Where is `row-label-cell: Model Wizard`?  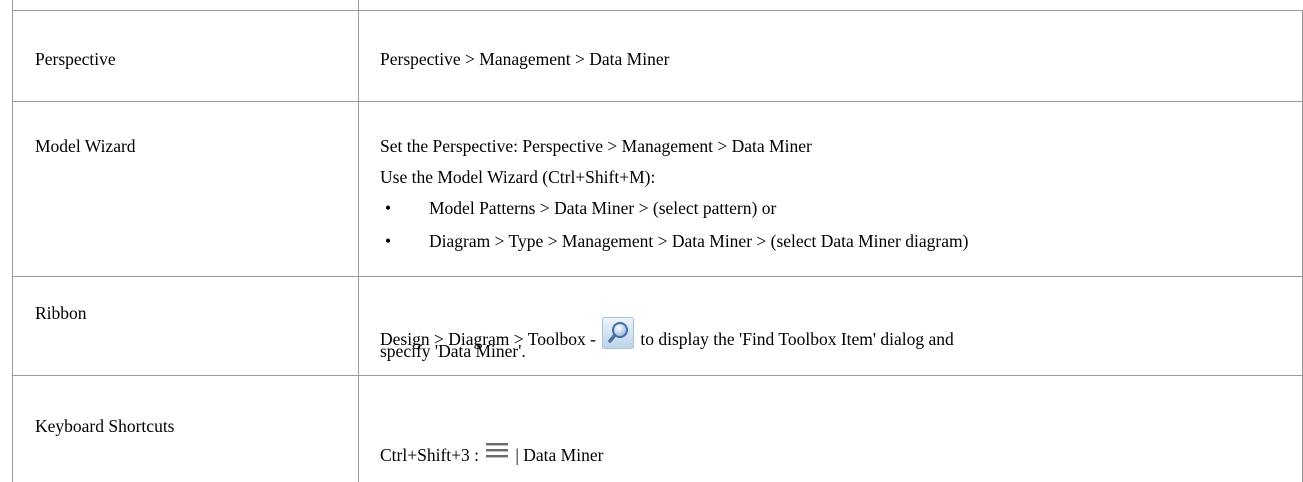
row-label-cell: Model Wizard is located at coordinates (186, 189).